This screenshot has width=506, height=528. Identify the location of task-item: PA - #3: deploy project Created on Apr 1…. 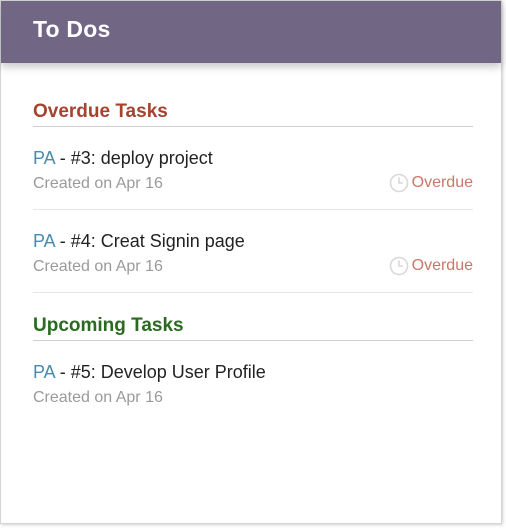
(253, 168).